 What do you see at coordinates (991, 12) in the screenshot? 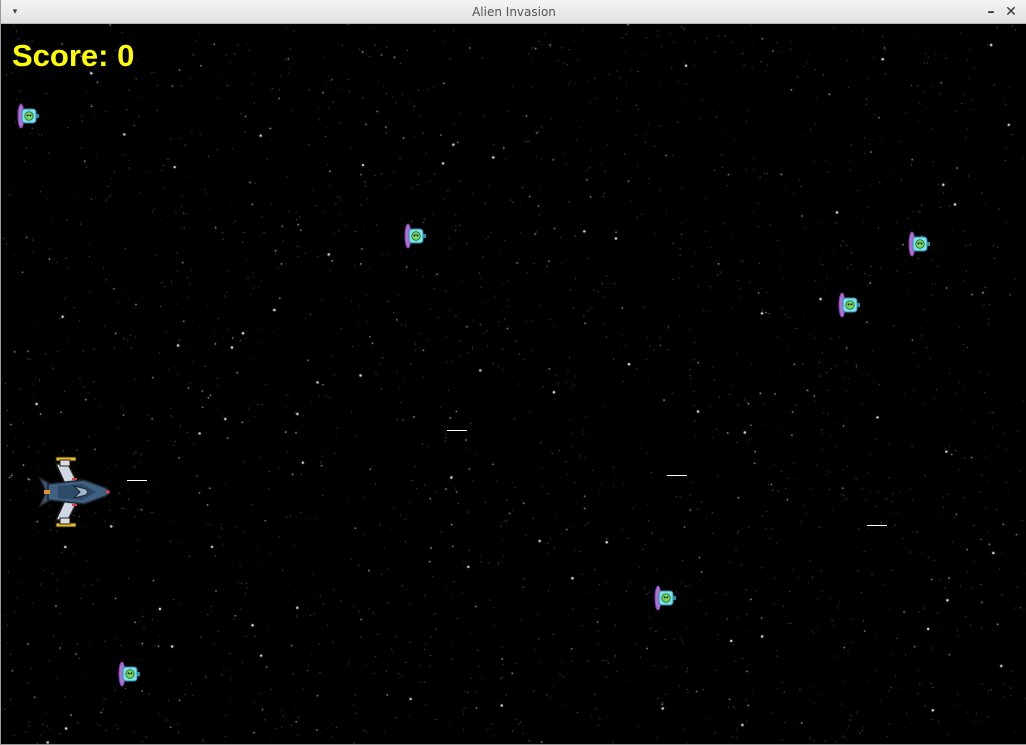
I see `minimize-icon: –` at bounding box center [991, 12].